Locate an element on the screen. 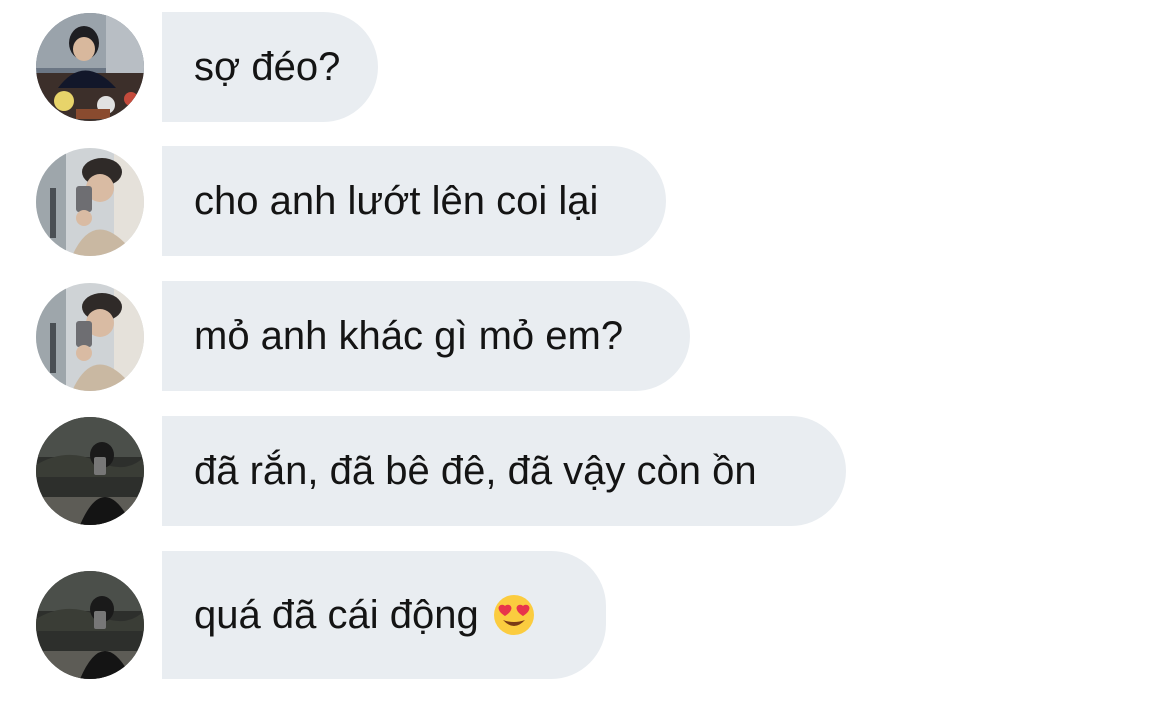  message-text: sợ đéo? is located at coordinates (267, 66).